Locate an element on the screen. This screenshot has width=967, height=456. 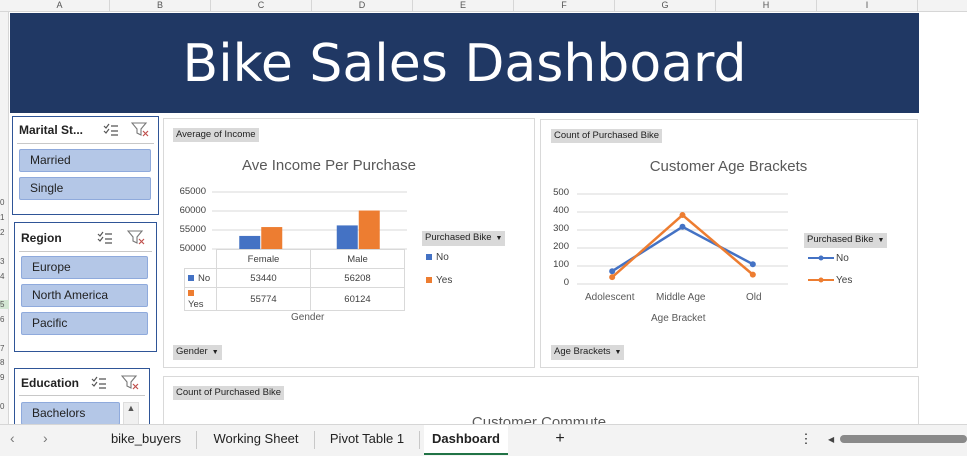
row-number: 9 is located at coordinates (4, 377).